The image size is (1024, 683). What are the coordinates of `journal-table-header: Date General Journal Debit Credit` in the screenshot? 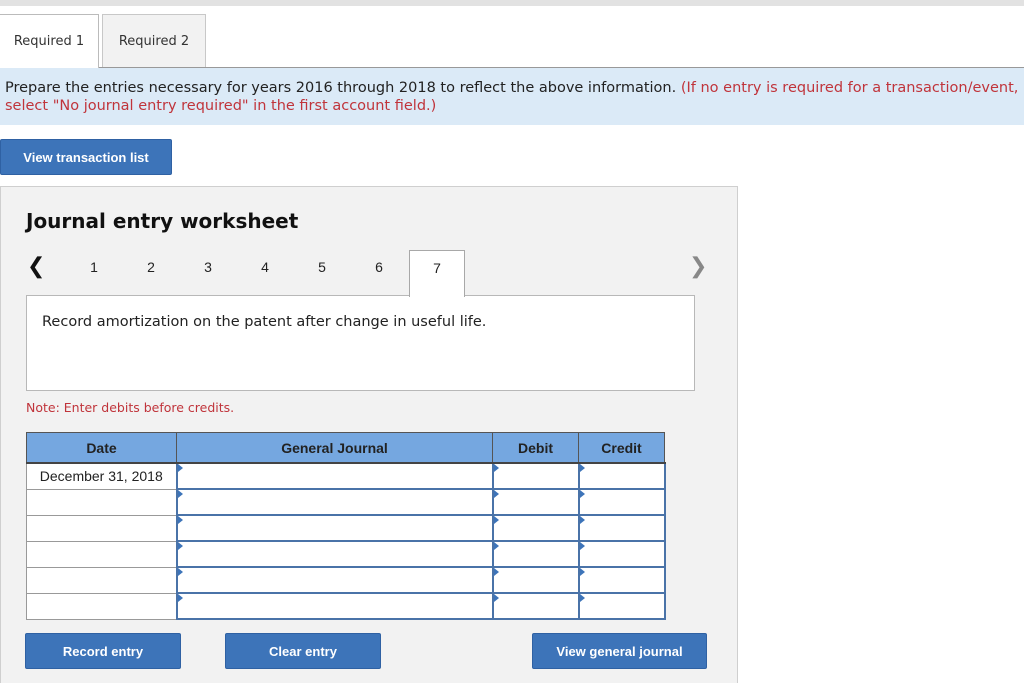 It's located at (345, 448).